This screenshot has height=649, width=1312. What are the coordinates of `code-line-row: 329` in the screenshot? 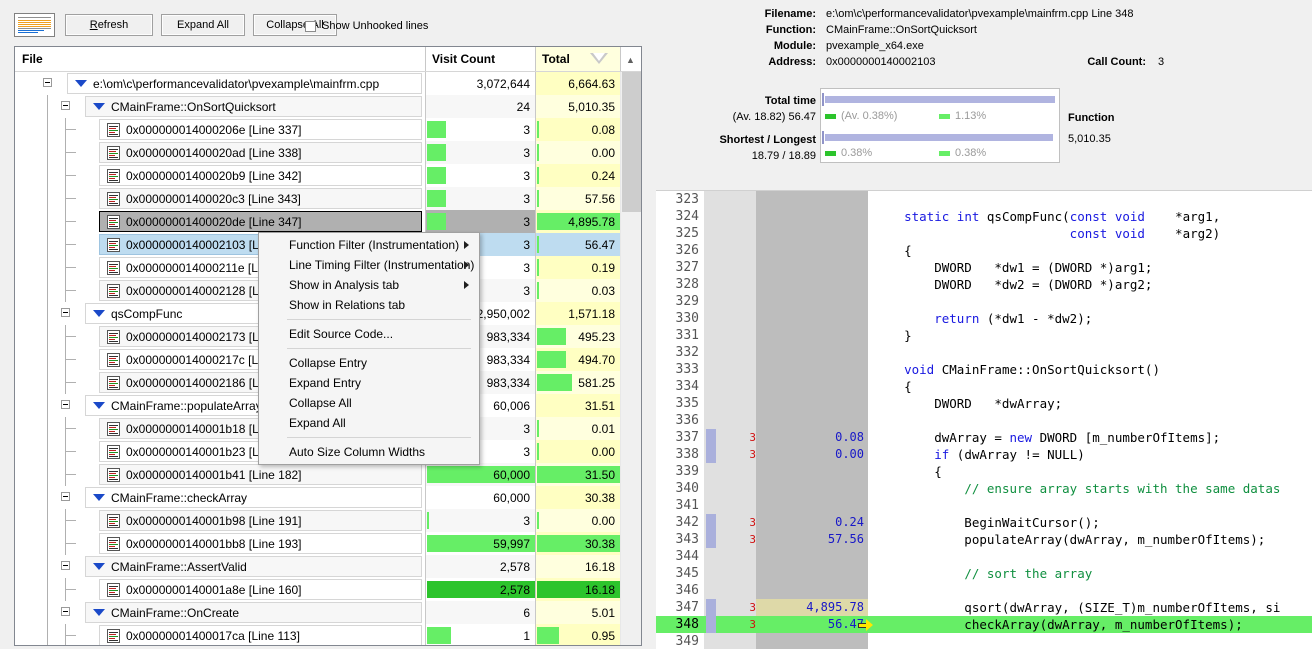 It's located at (984, 301).